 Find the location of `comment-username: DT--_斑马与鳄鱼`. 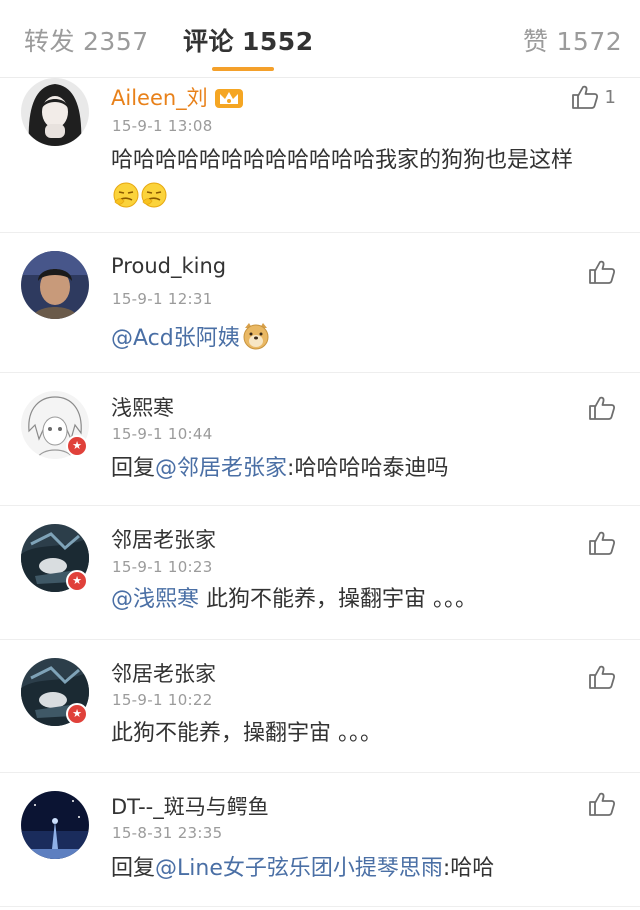

comment-username: DT--_斑马与鳄鱼 is located at coordinates (190, 806).